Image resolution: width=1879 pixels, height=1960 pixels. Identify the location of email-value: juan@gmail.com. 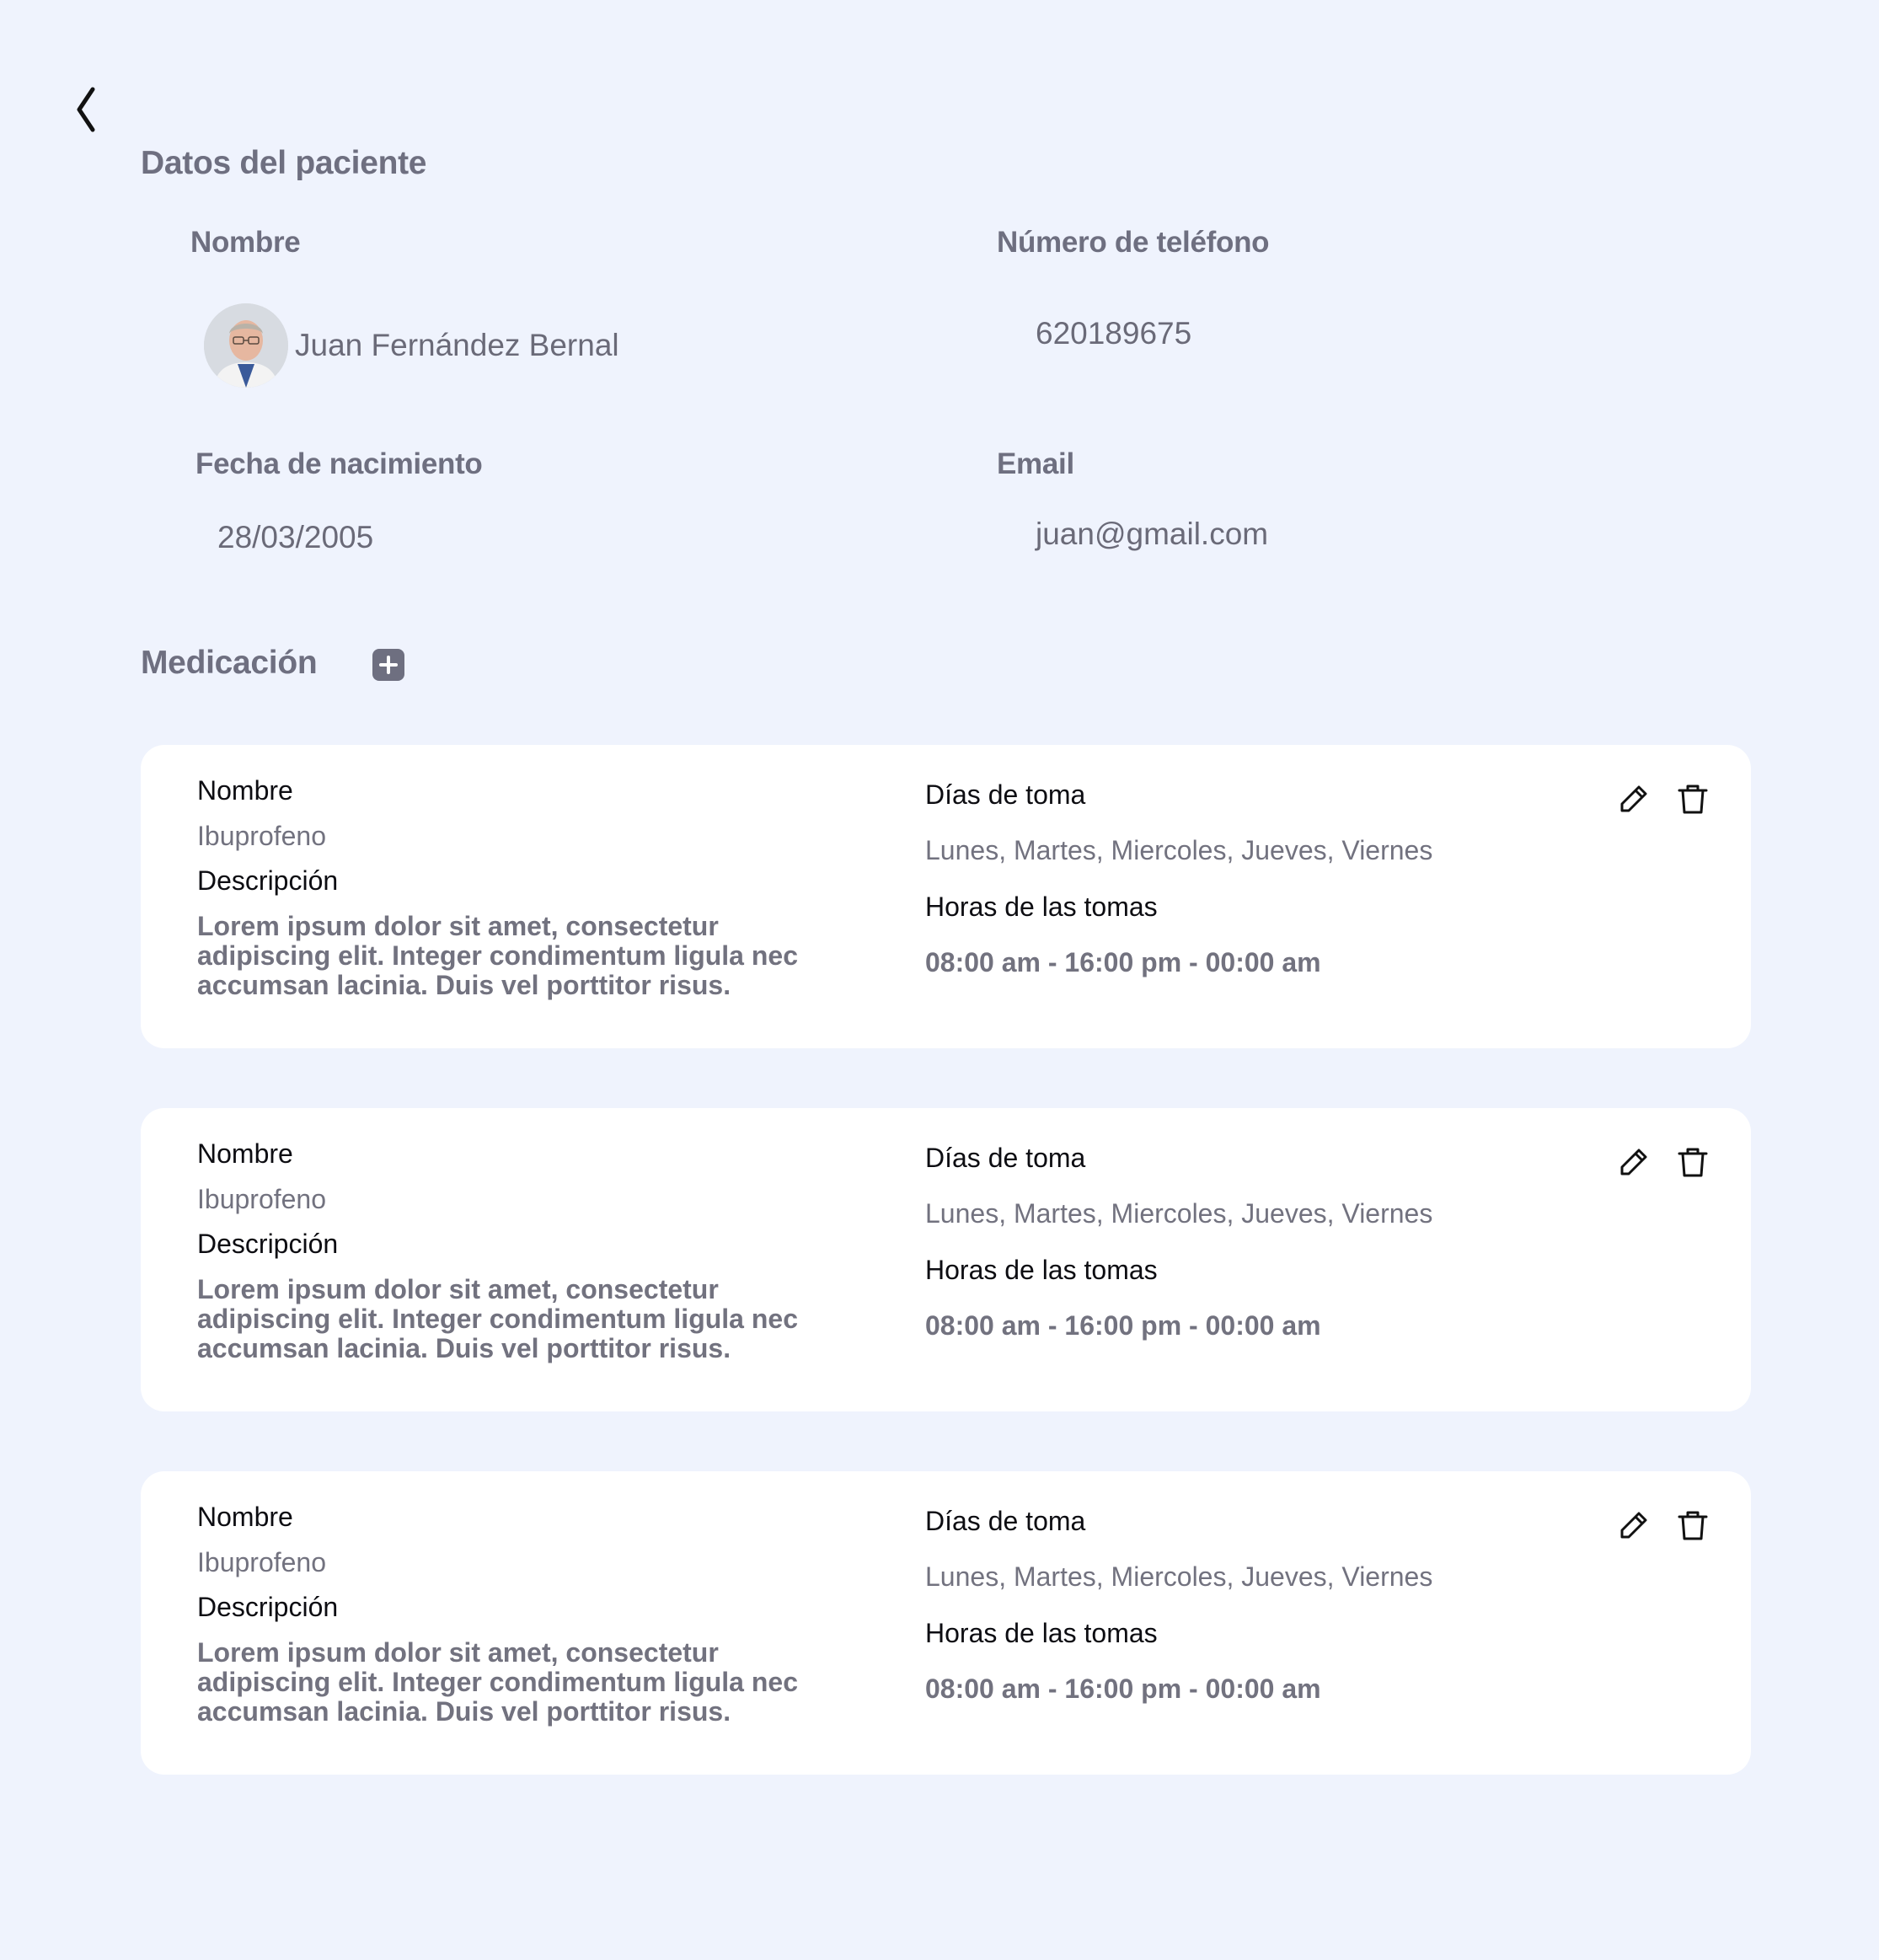
(1152, 534).